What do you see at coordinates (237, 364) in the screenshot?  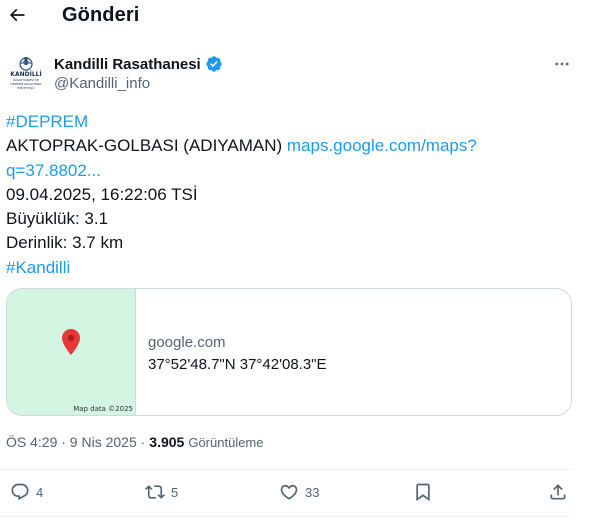 I see `card-coords: 37°52'48.7"N 37°42'08.3"E` at bounding box center [237, 364].